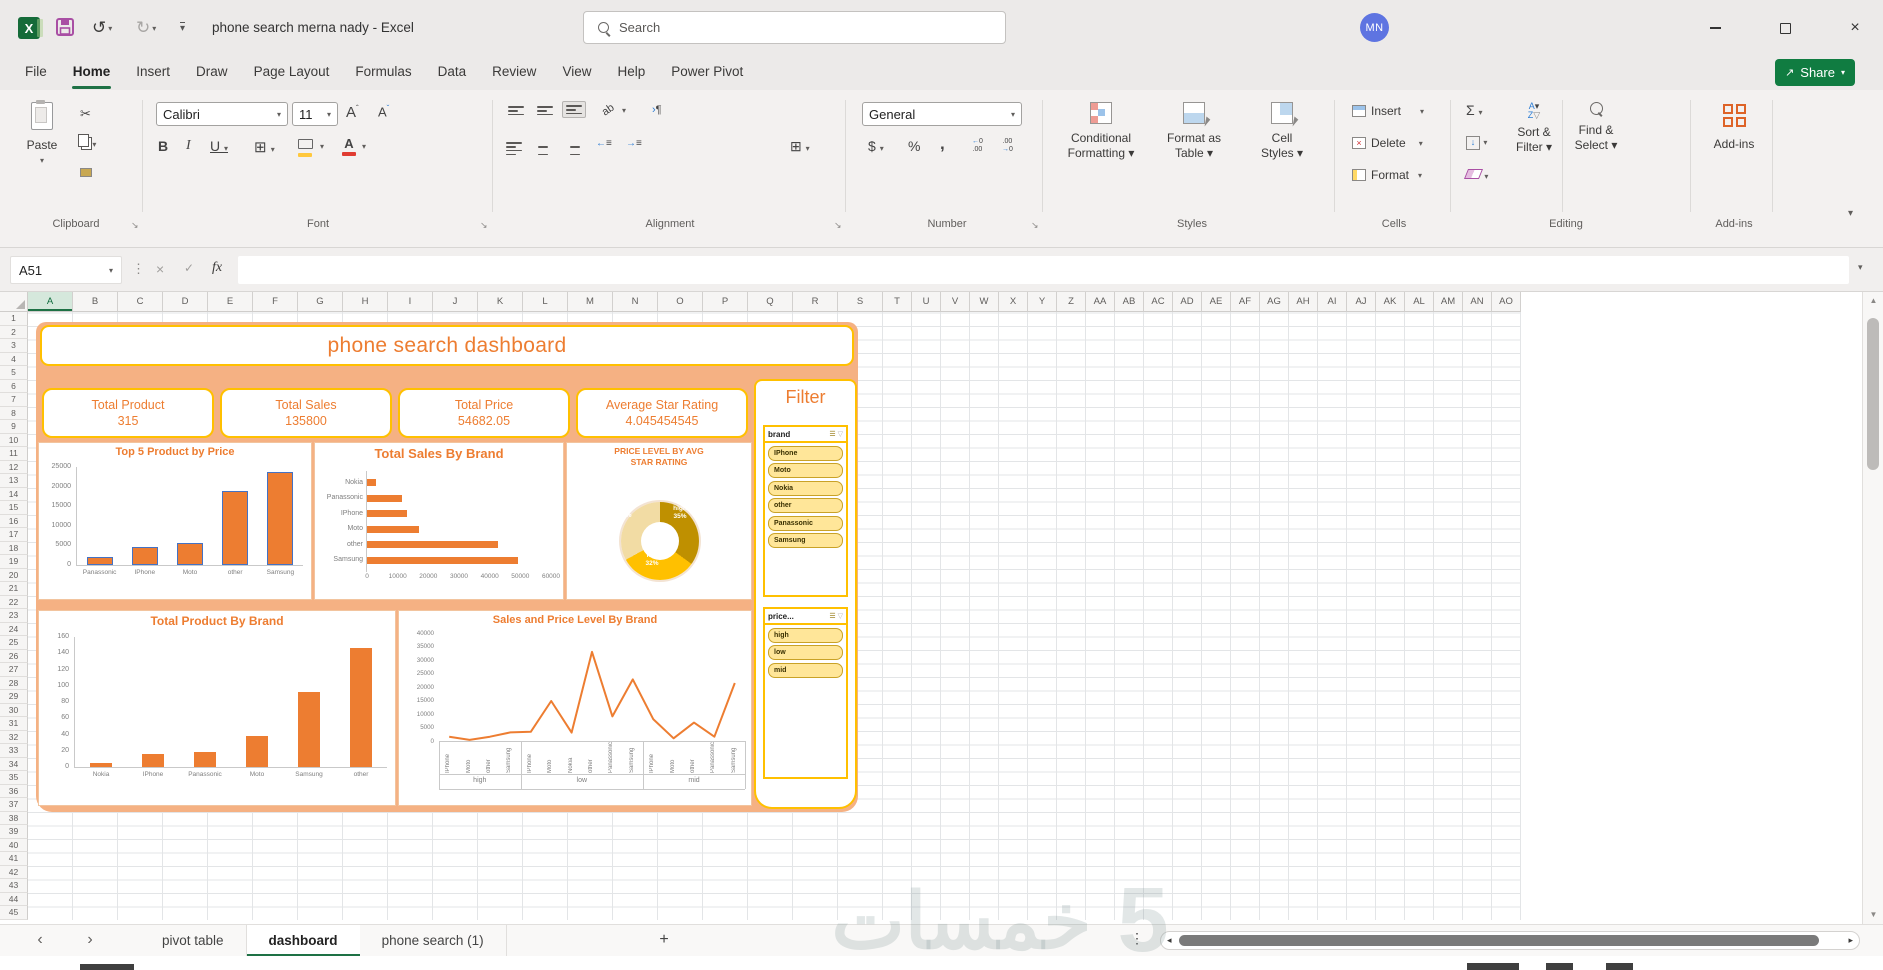  I want to click on menu-tab-view: View, so click(576, 73).